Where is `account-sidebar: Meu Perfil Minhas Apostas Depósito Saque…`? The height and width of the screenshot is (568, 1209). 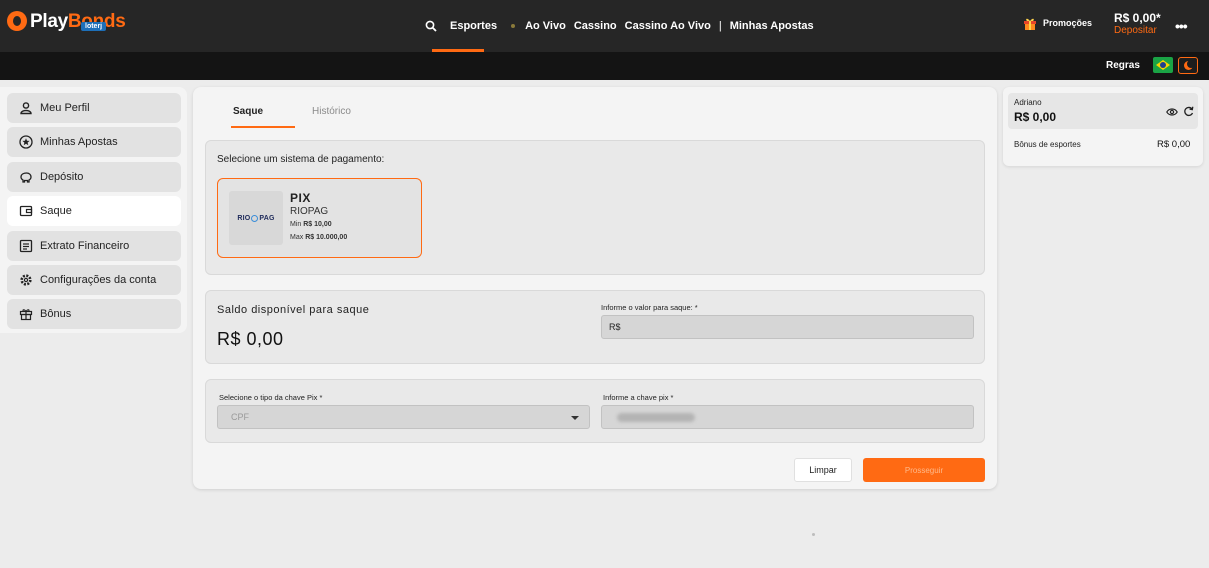 account-sidebar: Meu Perfil Minhas Apostas Depósito Saque… is located at coordinates (93, 210).